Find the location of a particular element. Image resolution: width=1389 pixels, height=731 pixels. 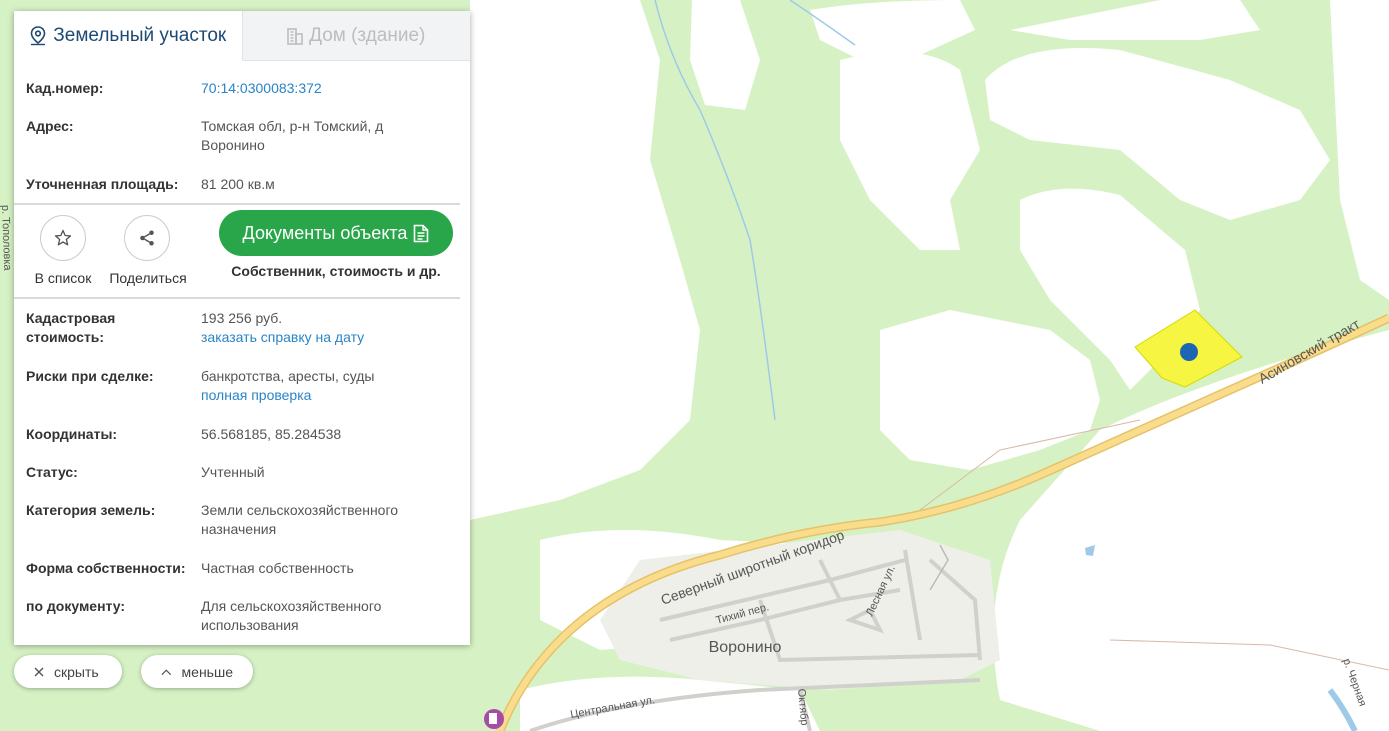

detail-label: Кад.номер: is located at coordinates (65, 88).